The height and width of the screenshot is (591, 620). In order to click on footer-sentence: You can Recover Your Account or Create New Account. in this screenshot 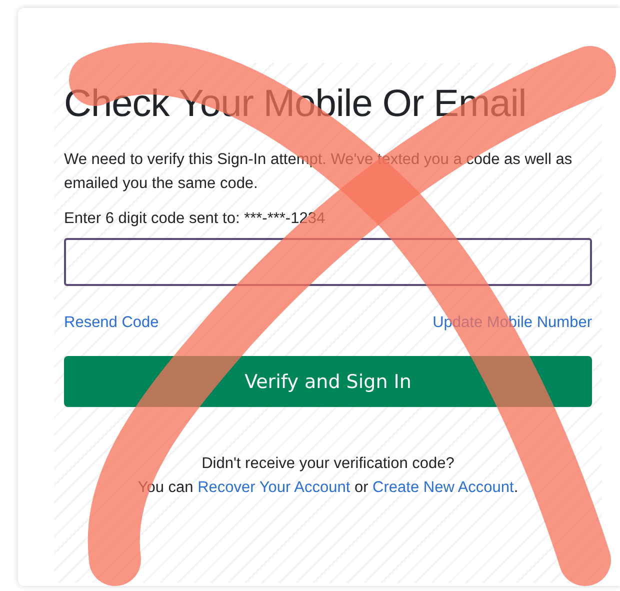, I will do `click(328, 488)`.